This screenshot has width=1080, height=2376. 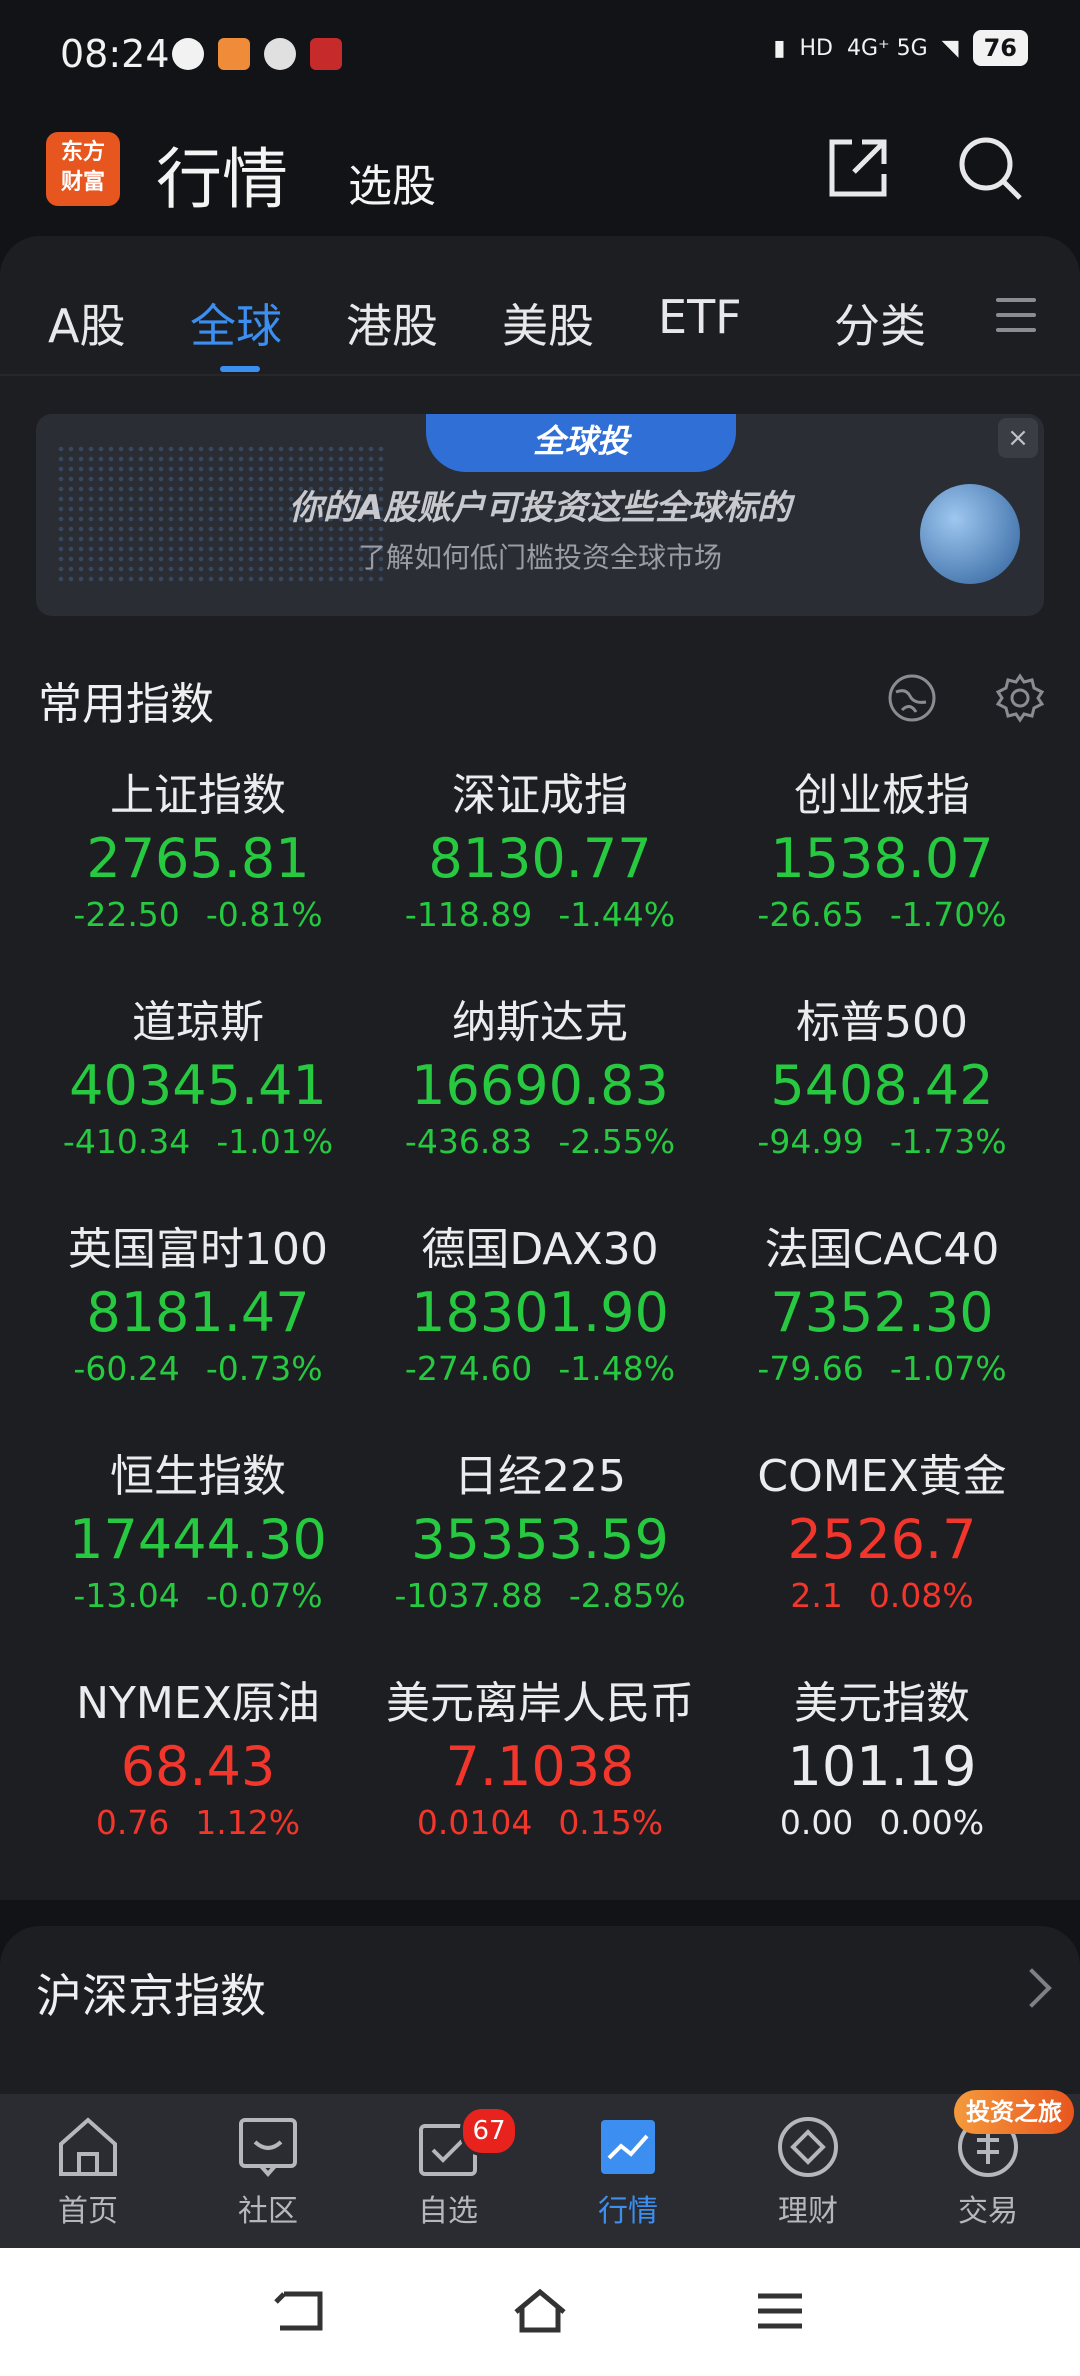 I want to click on index-change-row: 0.0104 0.15%, so click(x=540, y=1823).